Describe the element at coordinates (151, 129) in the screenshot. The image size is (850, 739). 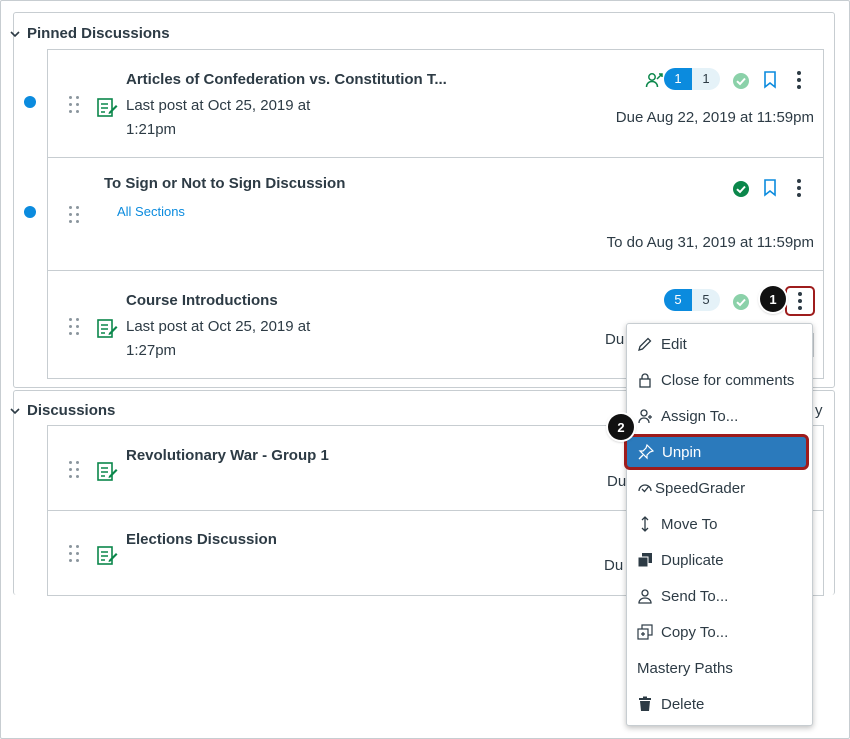
I see `last-post-time: 1:21pm` at that location.